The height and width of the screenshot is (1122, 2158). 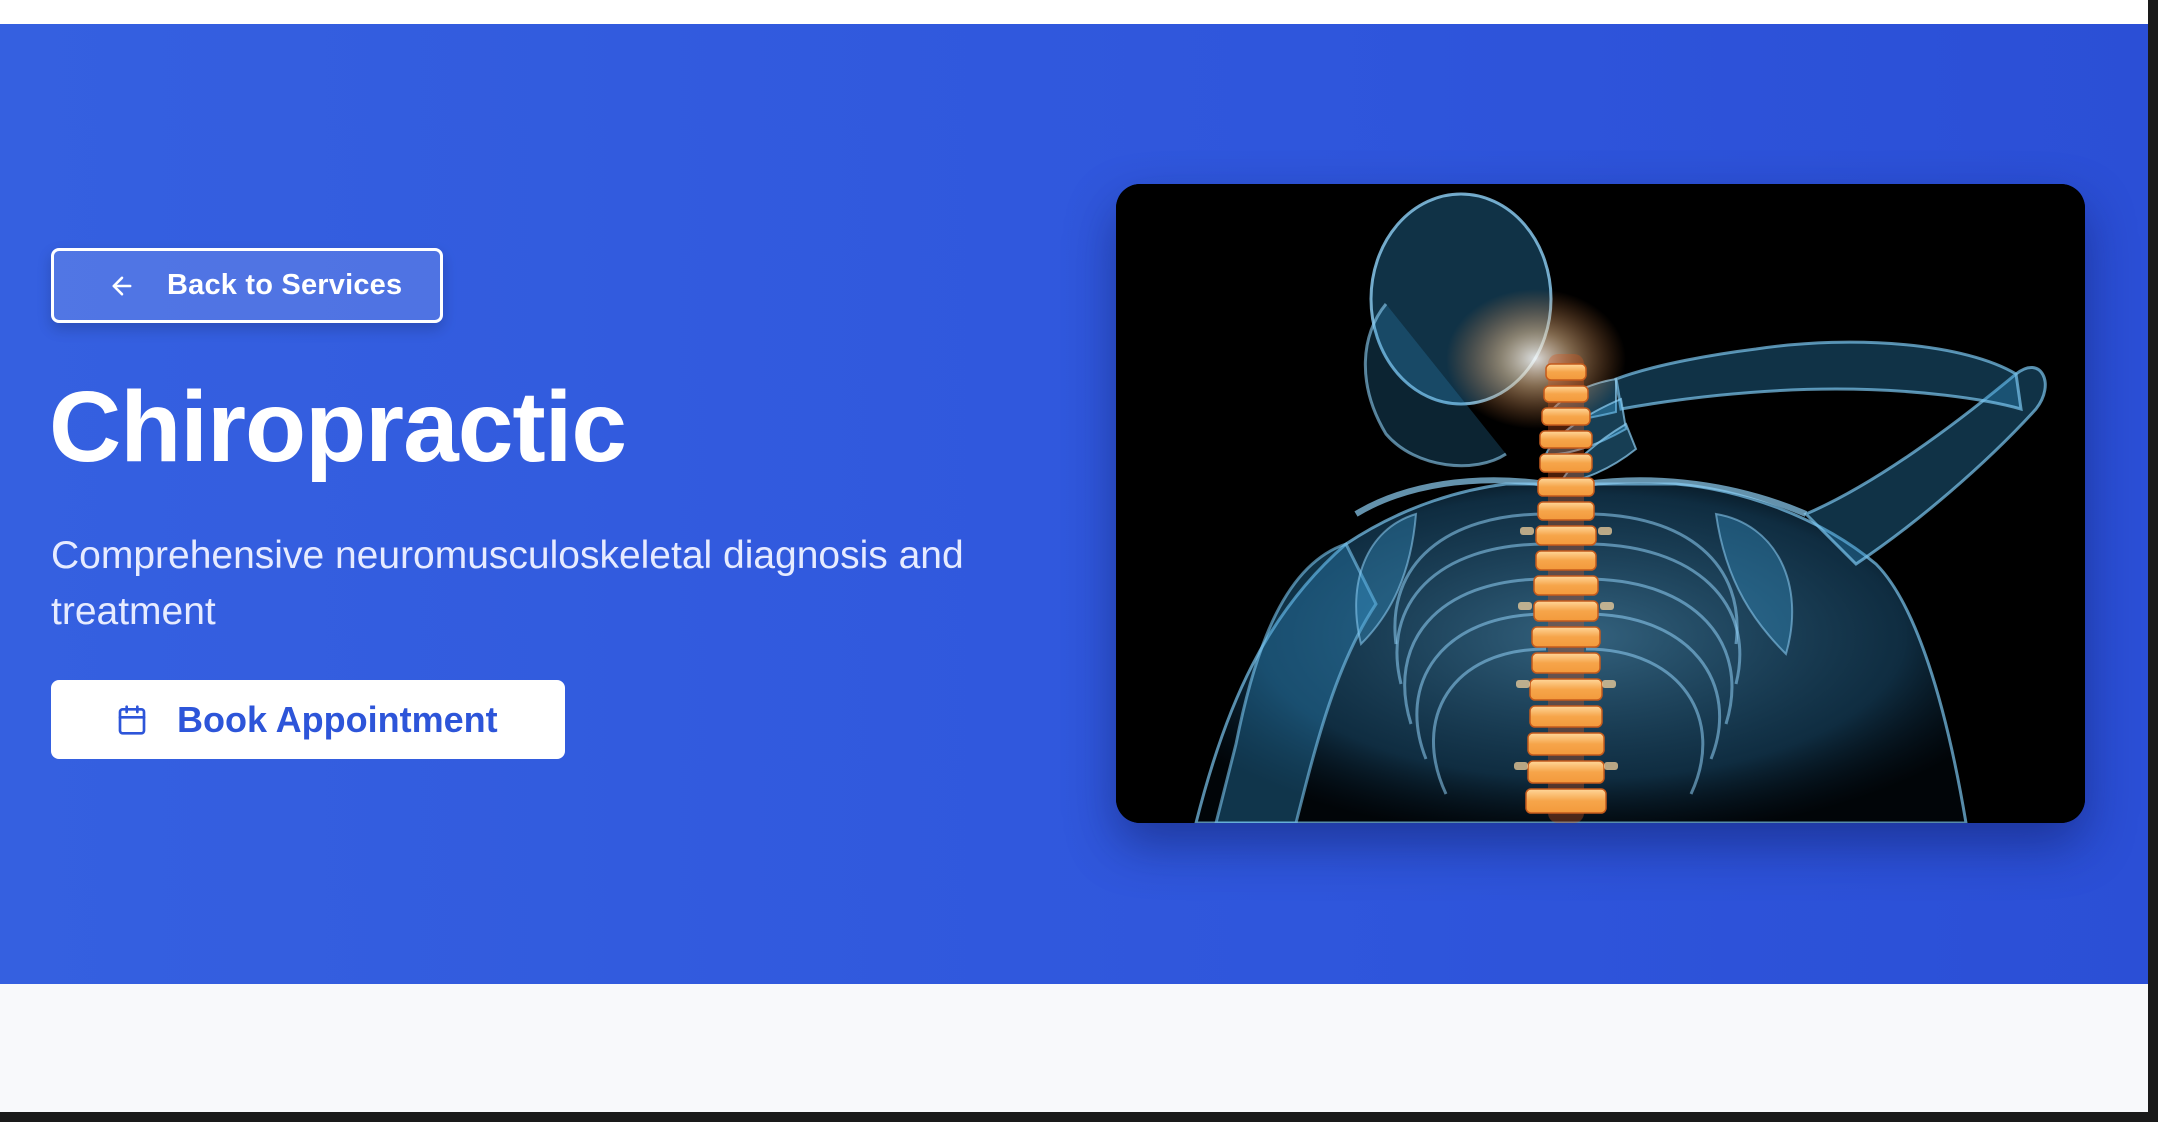 I want to click on book-appointment-label: Book Appointment, so click(x=337, y=719).